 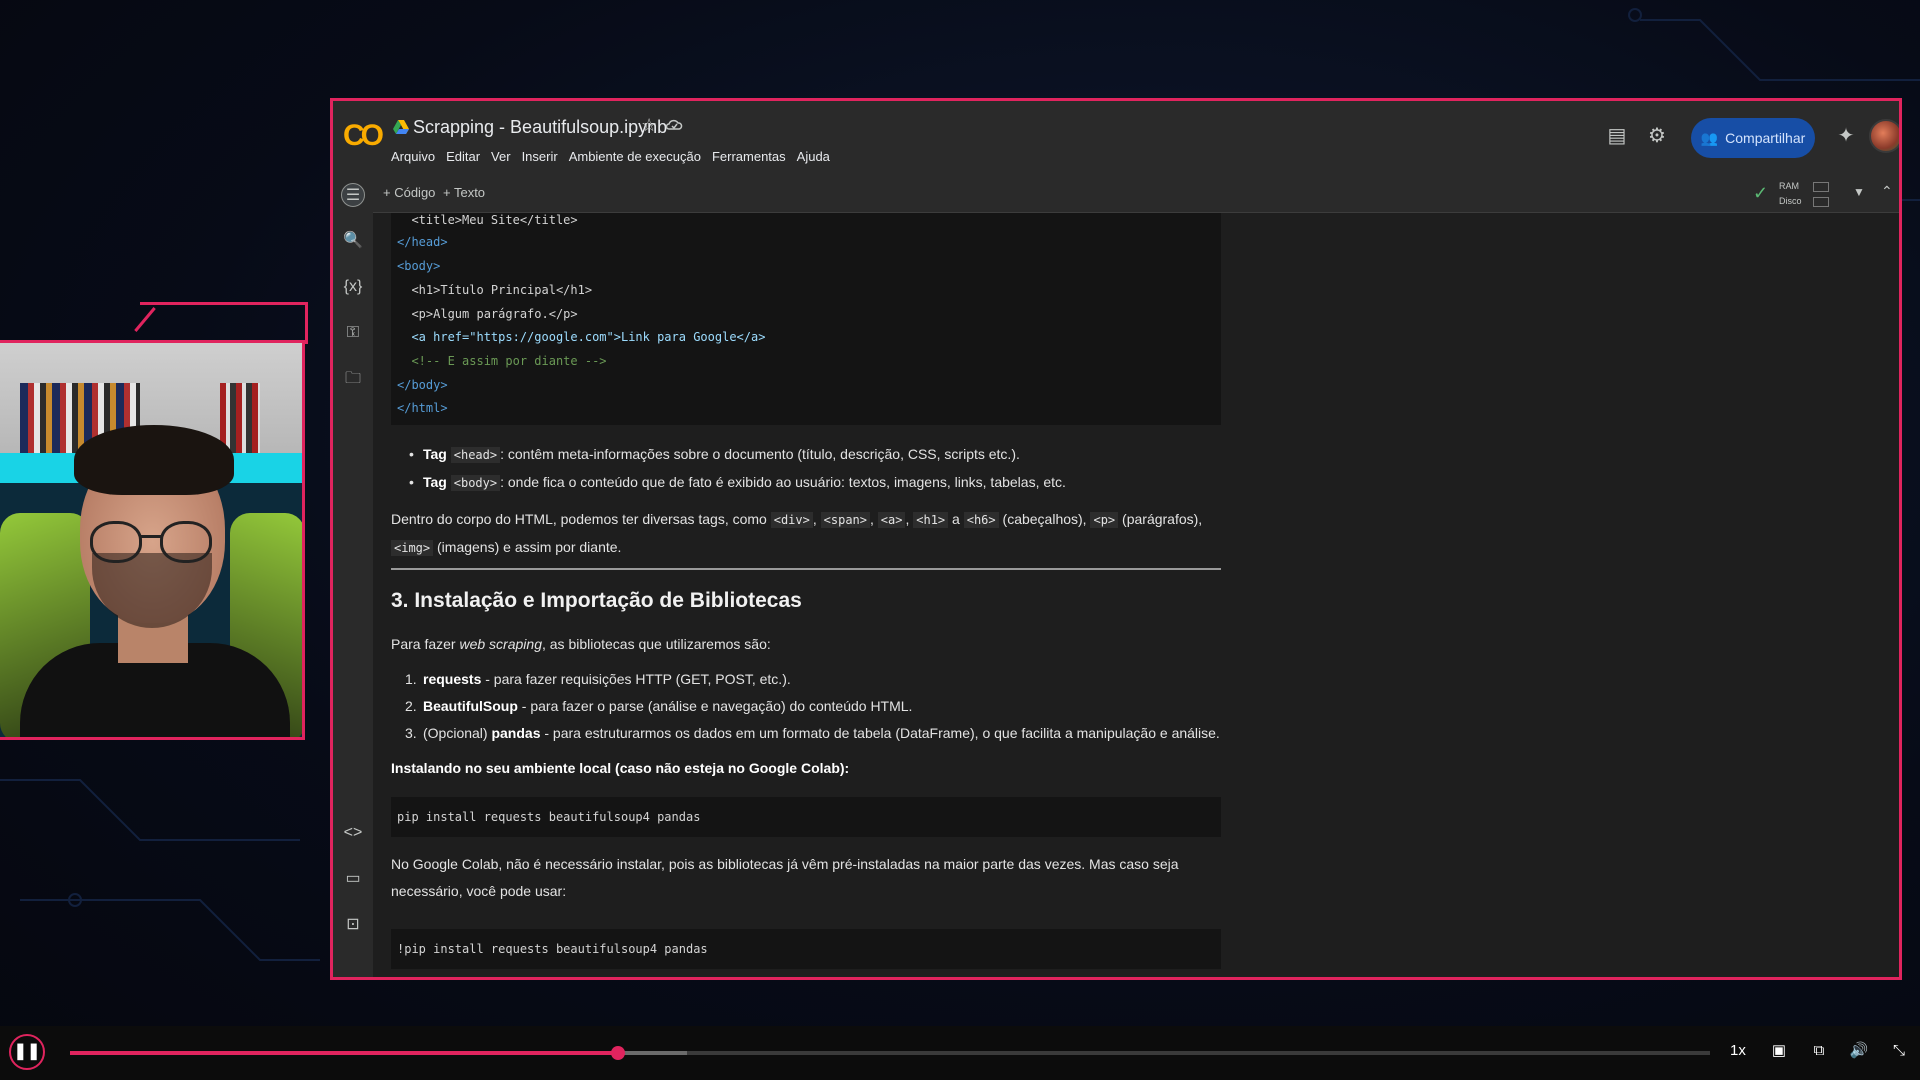 What do you see at coordinates (516, 733) in the screenshot?
I see `list-item-label: pandas` at bounding box center [516, 733].